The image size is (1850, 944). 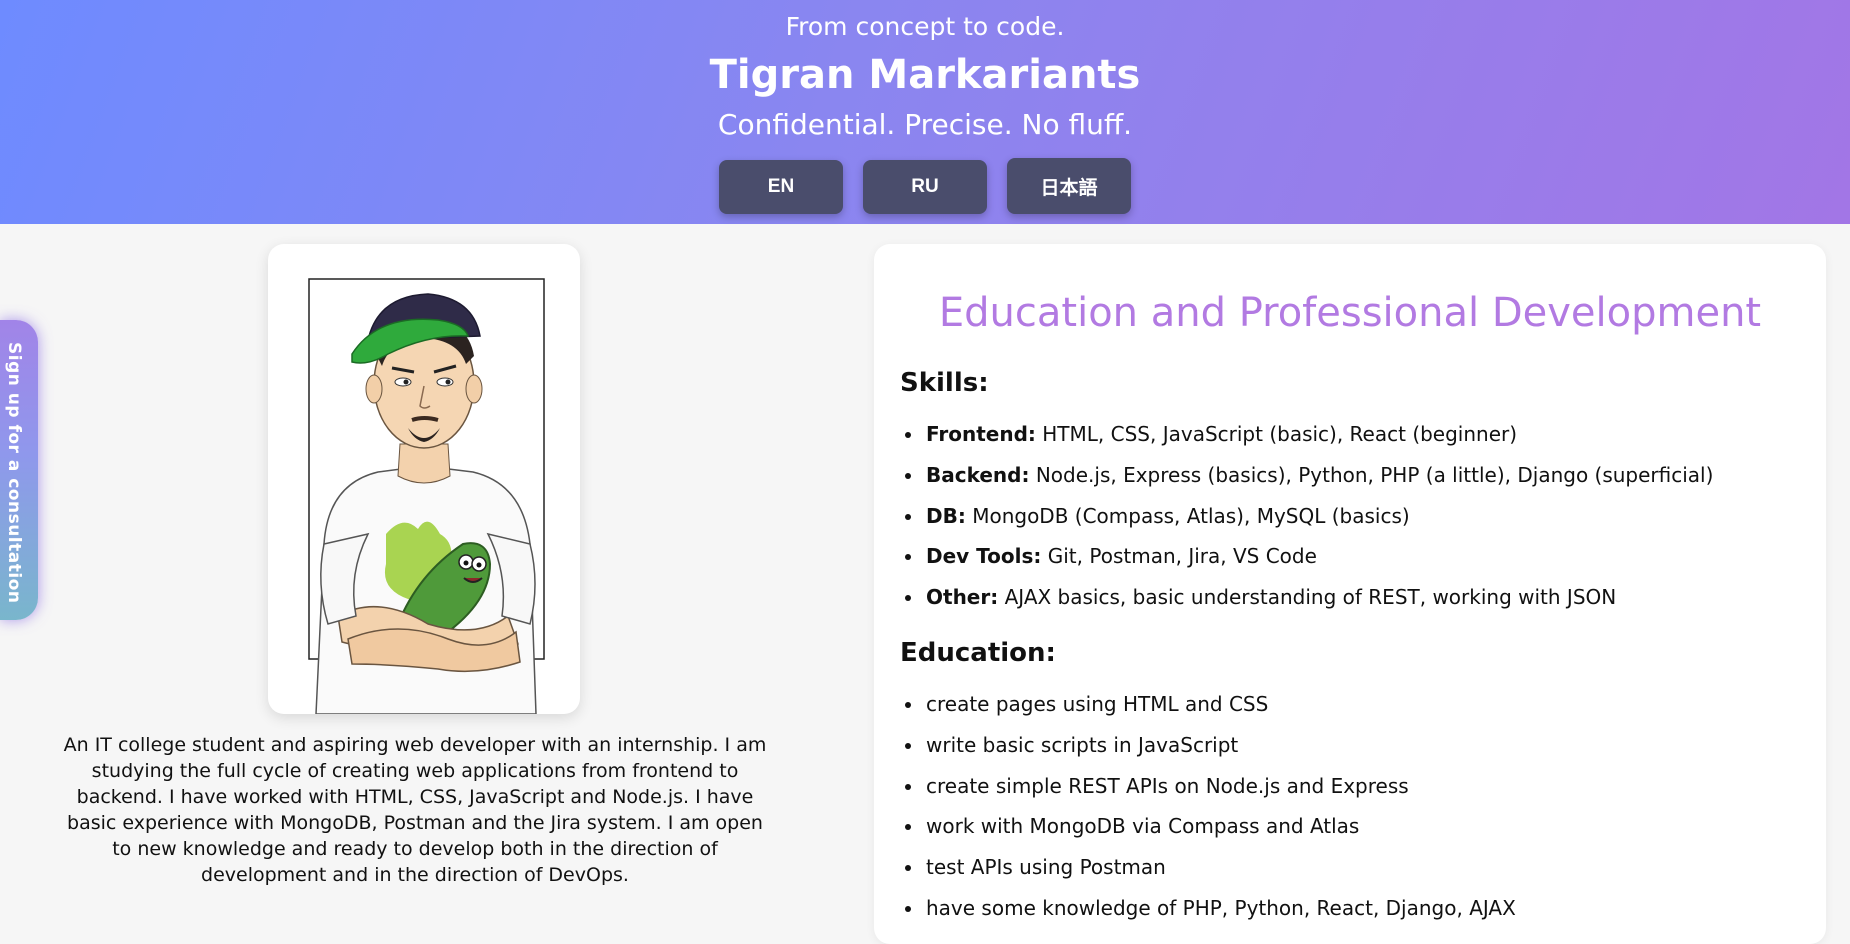 I want to click on consultation-tab-label: Sign up for a consultation, so click(x=14, y=473).